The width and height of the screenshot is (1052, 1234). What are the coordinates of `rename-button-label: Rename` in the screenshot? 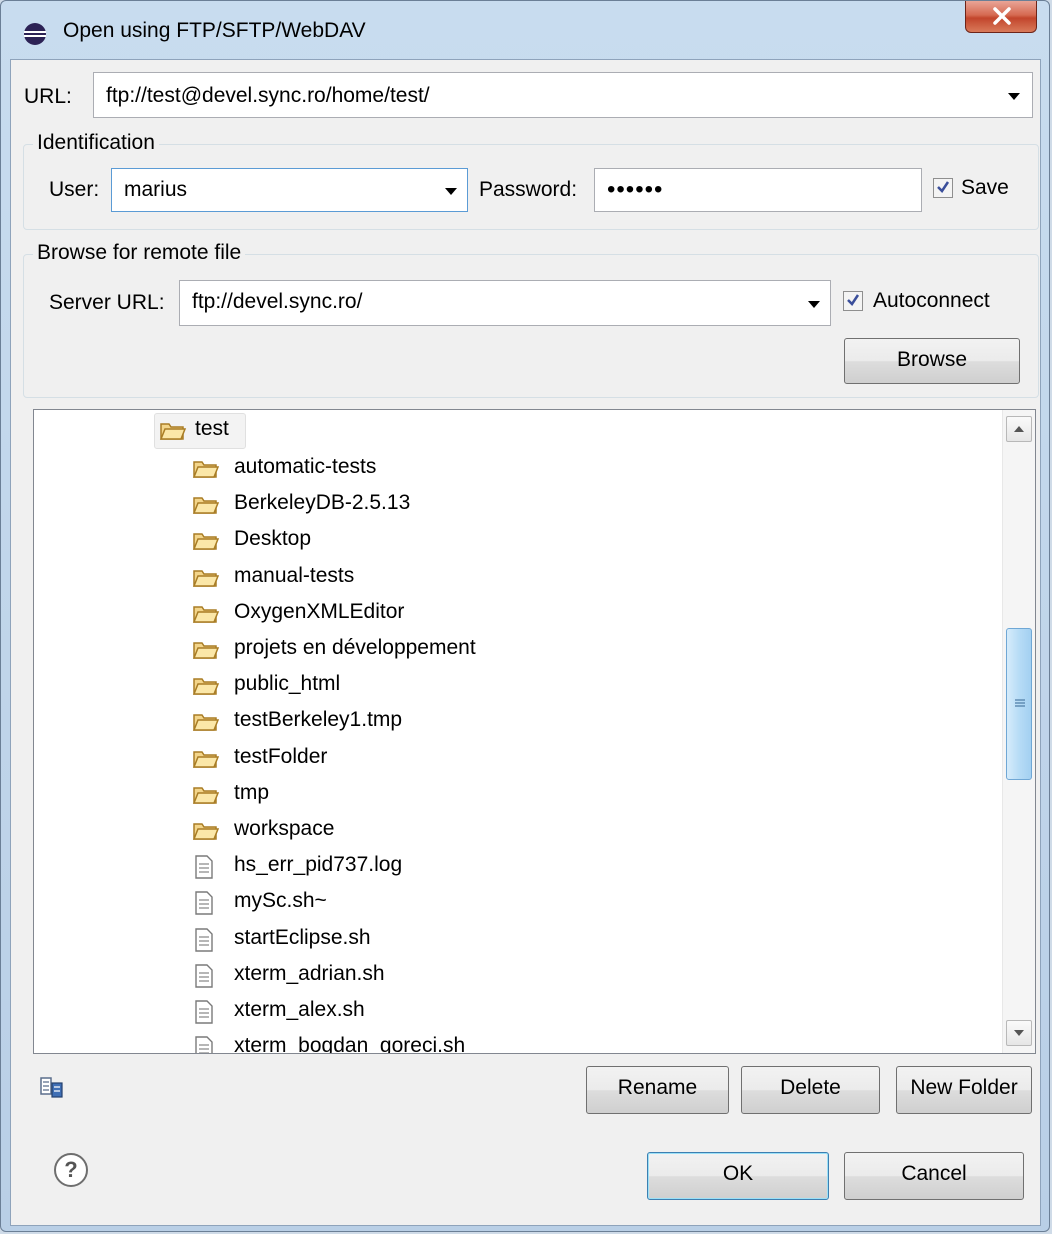 It's located at (657, 1087).